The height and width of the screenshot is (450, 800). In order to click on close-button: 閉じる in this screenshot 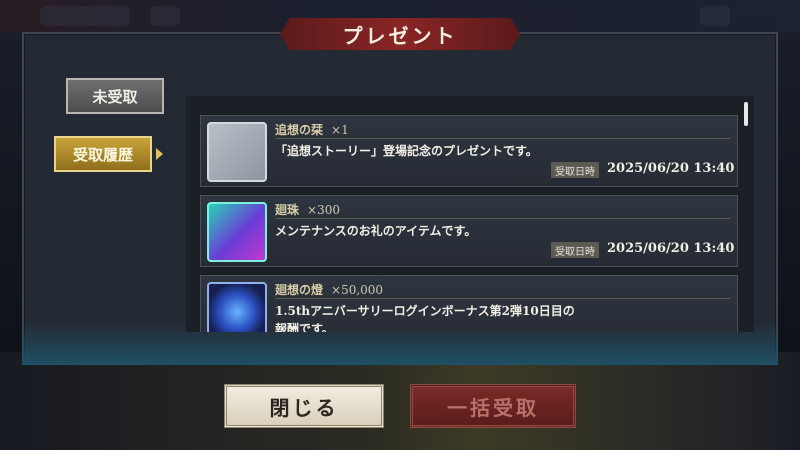, I will do `click(304, 406)`.